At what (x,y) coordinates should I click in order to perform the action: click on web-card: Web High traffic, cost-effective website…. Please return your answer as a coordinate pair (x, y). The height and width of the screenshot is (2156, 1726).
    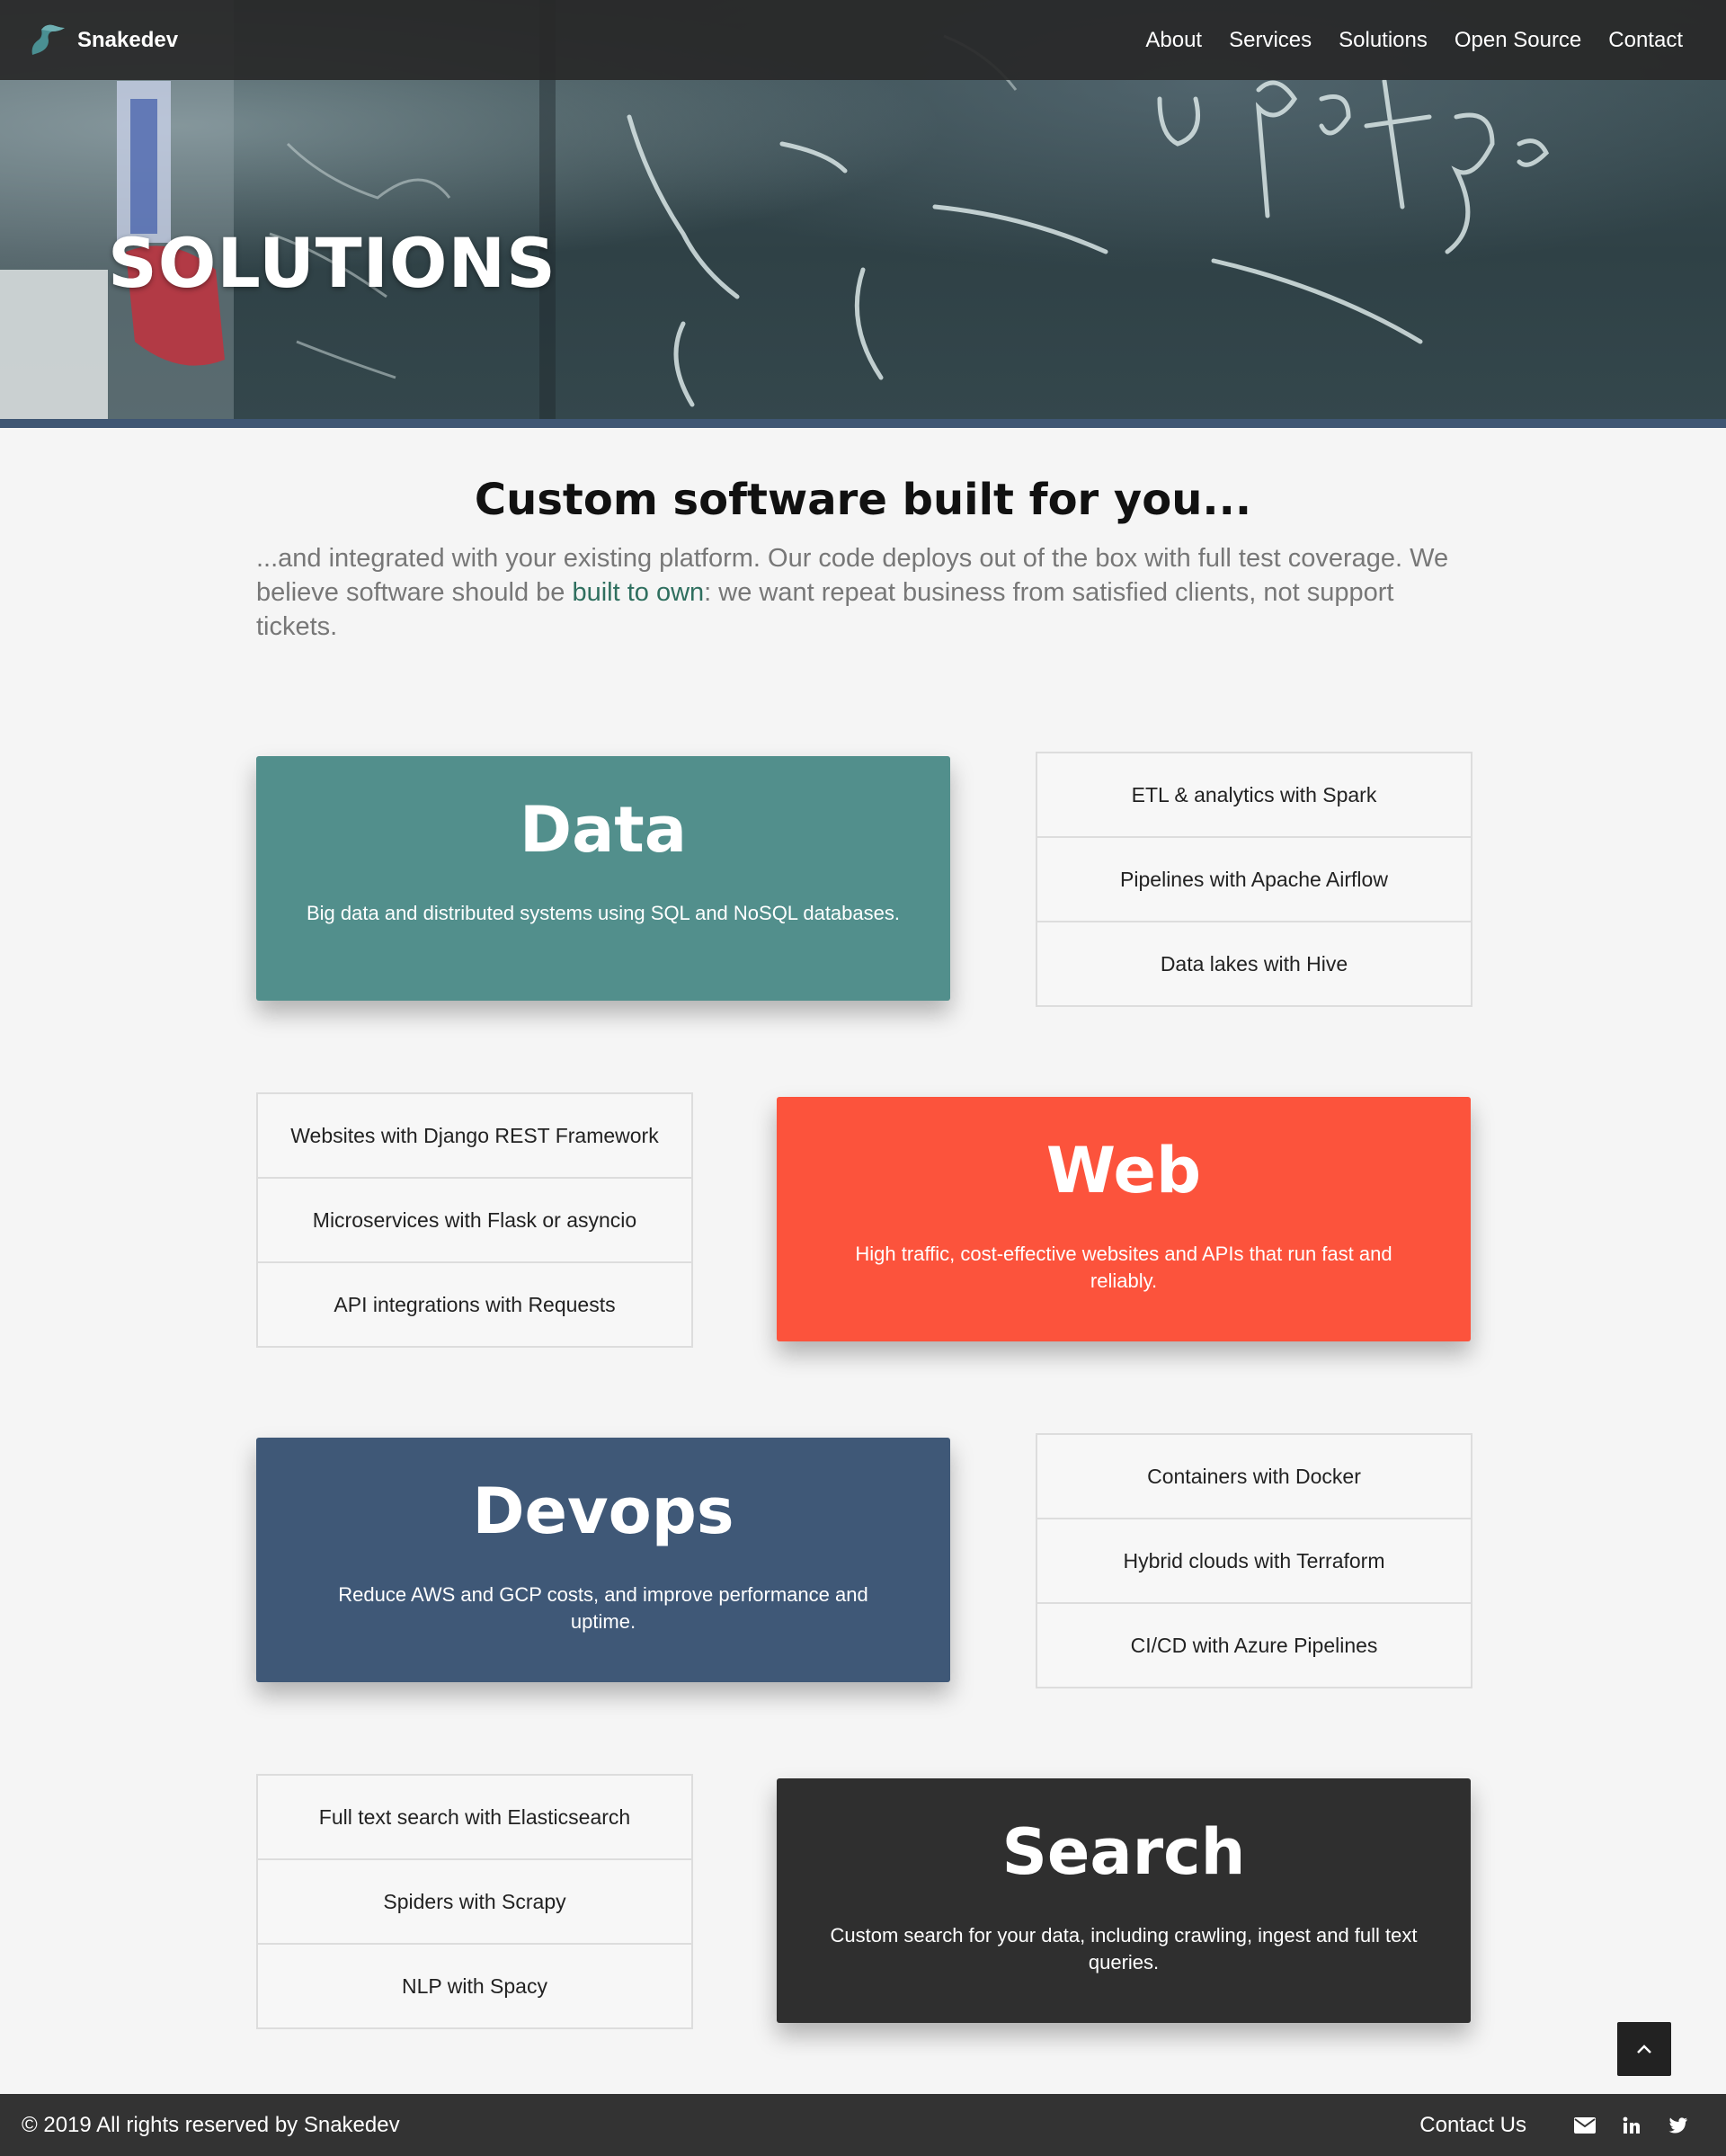
    Looking at the image, I should click on (1124, 1219).